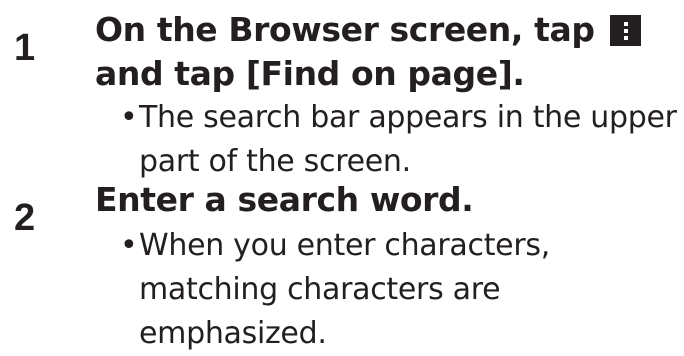 The height and width of the screenshot is (356, 684). I want to click on step-number: 2, so click(25, 218).